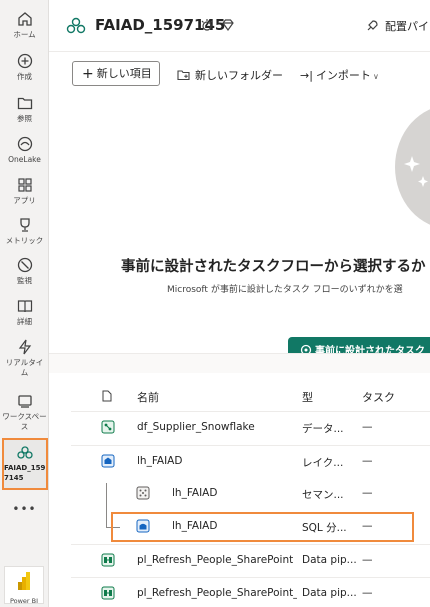 This screenshot has height=607, width=430. I want to click on import-label: インポート, so click(343, 75).